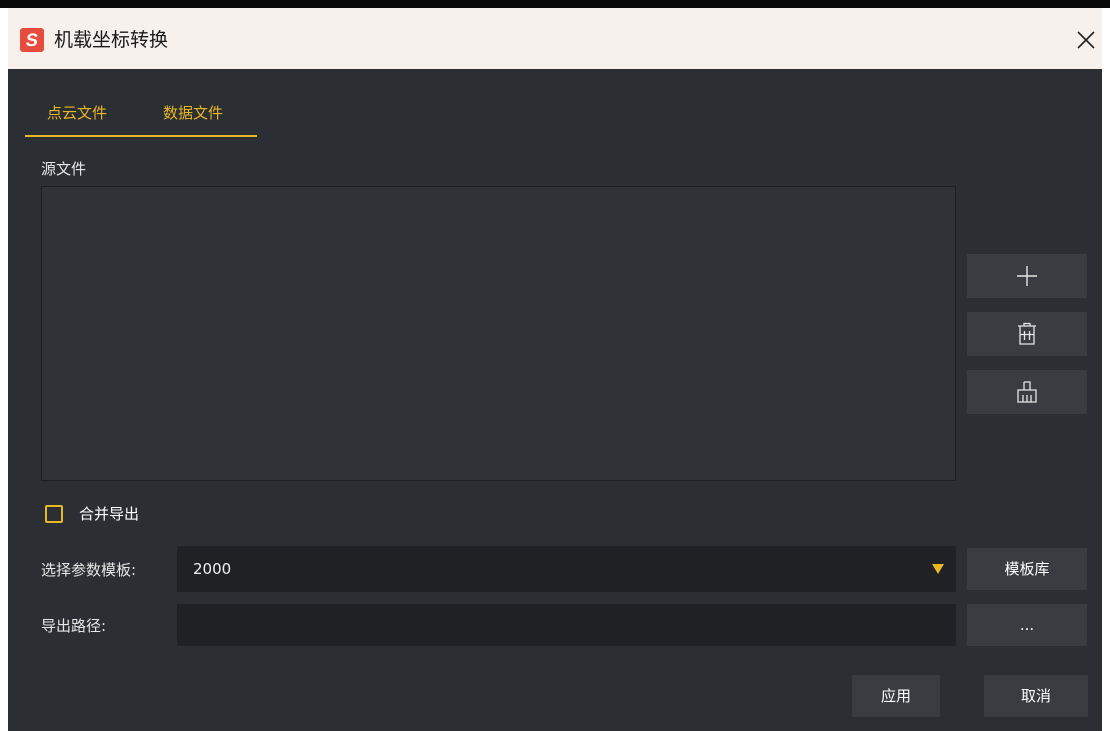  I want to click on trash-icon, so click(1027, 333).